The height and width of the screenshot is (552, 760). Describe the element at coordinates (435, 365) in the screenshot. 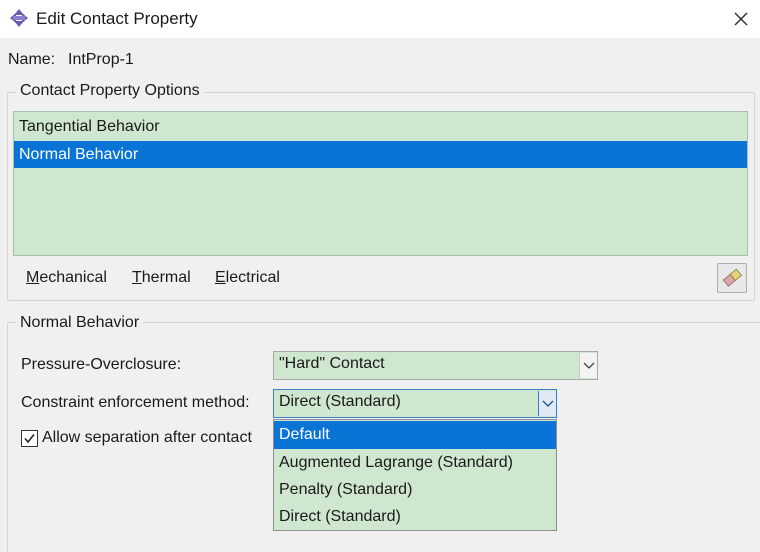

I see `pressure-overclosure-select: "Hard" Contact` at that location.